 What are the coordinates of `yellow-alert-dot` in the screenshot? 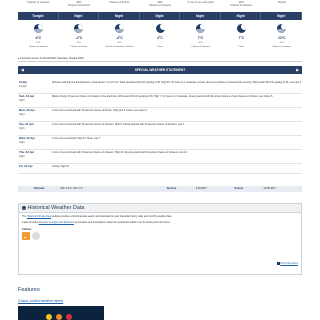 It's located at (49, 317).